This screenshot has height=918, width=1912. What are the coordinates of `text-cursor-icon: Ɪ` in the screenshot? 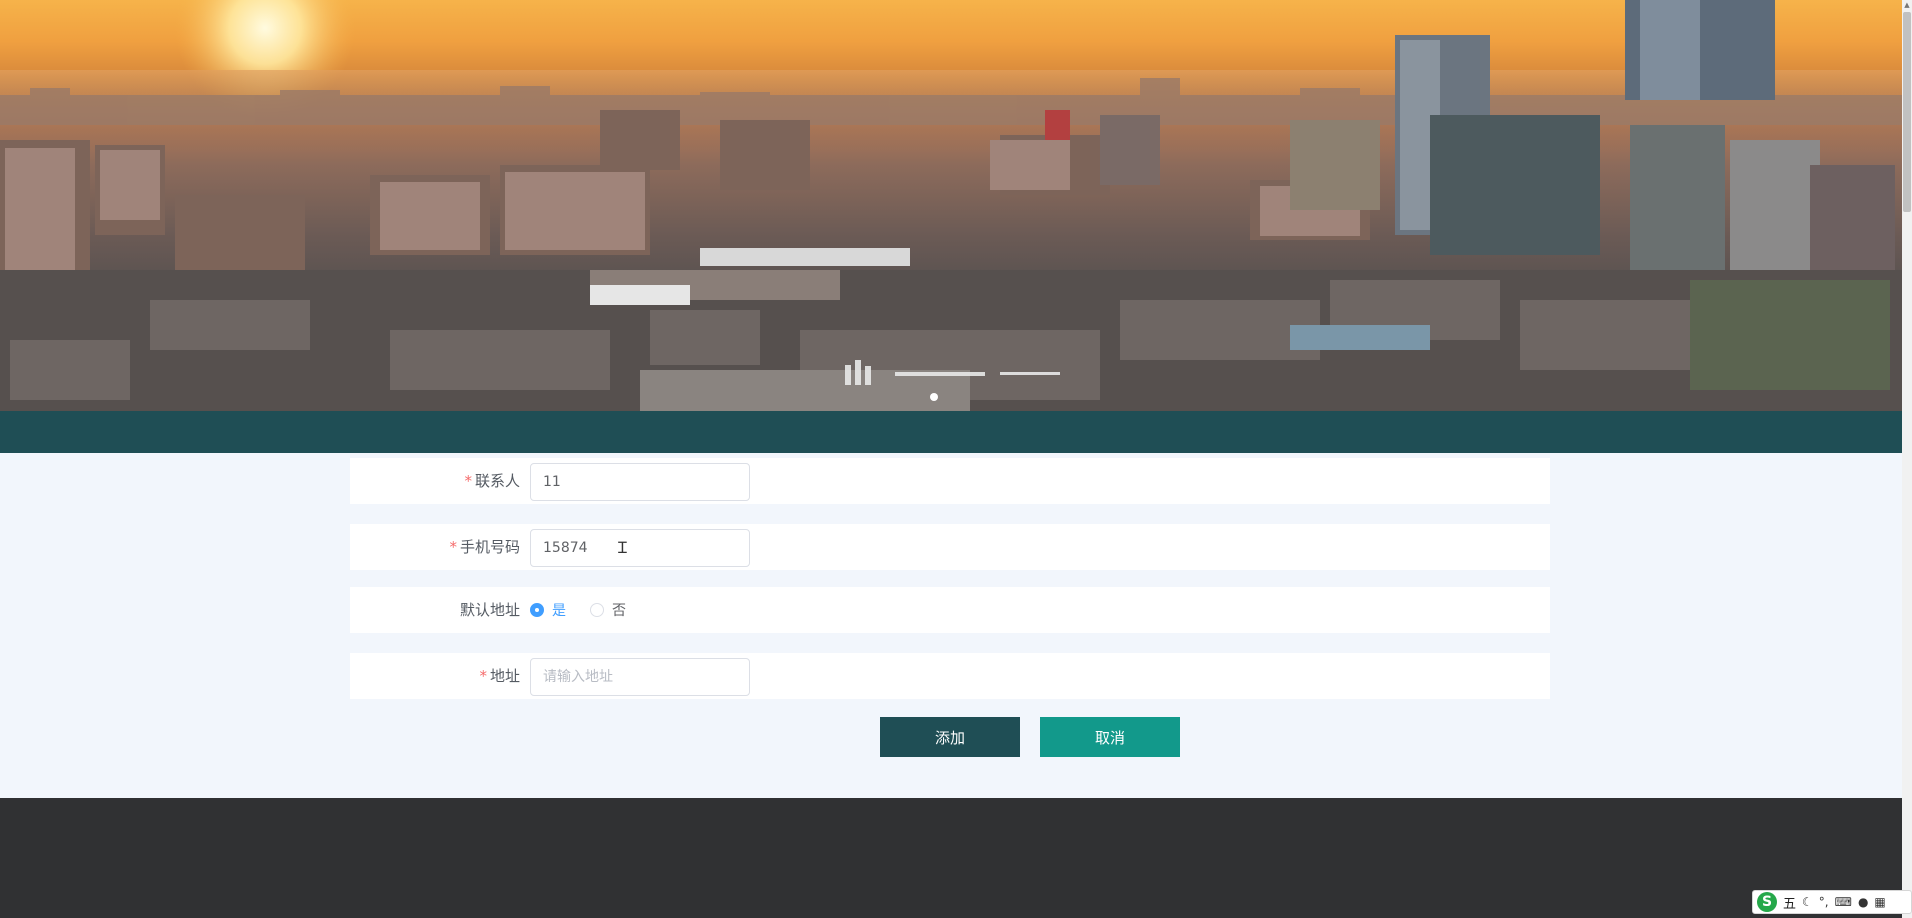 It's located at (622, 547).